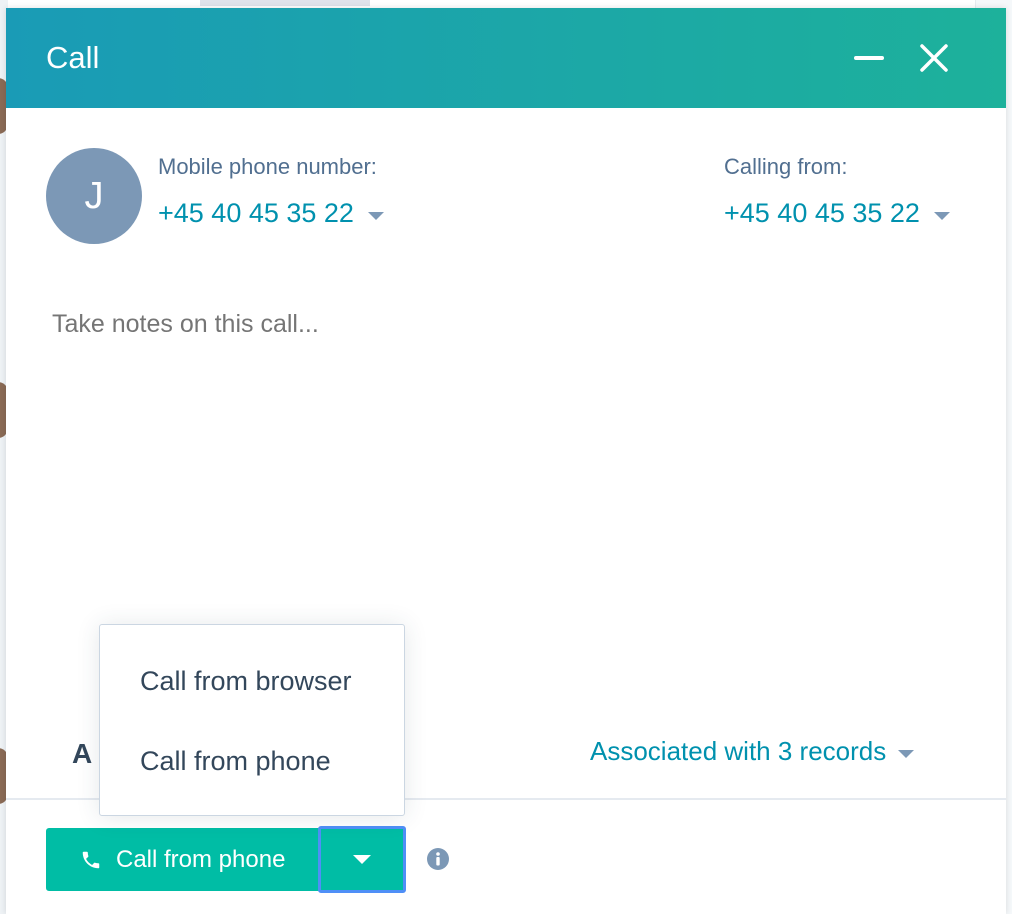 The width and height of the screenshot is (1012, 914). What do you see at coordinates (267, 166) in the screenshot?
I see `to-number-label: Mobile phone number:` at bounding box center [267, 166].